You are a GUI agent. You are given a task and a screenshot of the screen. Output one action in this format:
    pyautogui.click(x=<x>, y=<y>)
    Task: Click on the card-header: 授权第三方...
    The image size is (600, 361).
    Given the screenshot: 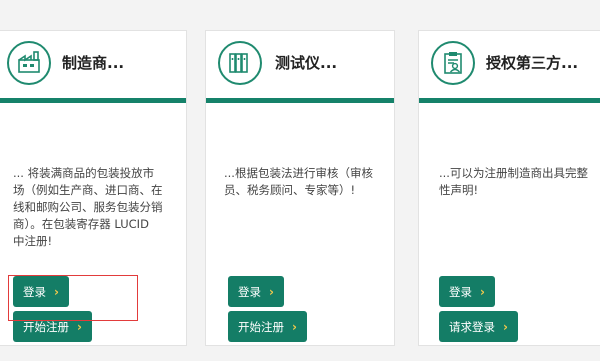 What is the action you would take?
    pyautogui.click(x=509, y=64)
    